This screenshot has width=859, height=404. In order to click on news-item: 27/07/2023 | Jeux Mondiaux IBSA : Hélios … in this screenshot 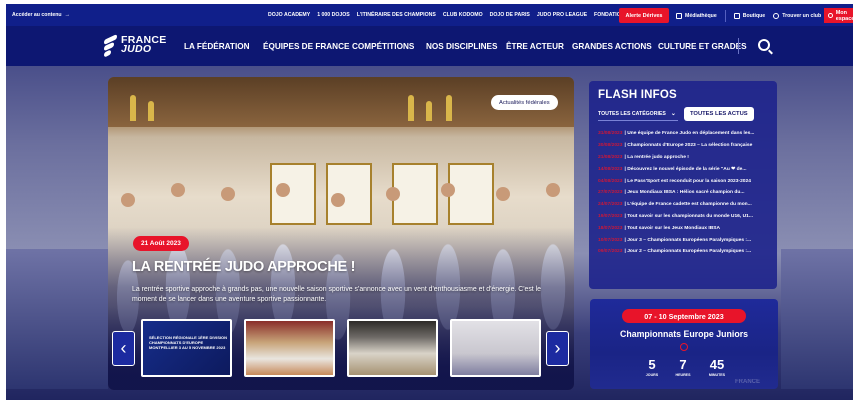, I will do `click(683, 193)`.